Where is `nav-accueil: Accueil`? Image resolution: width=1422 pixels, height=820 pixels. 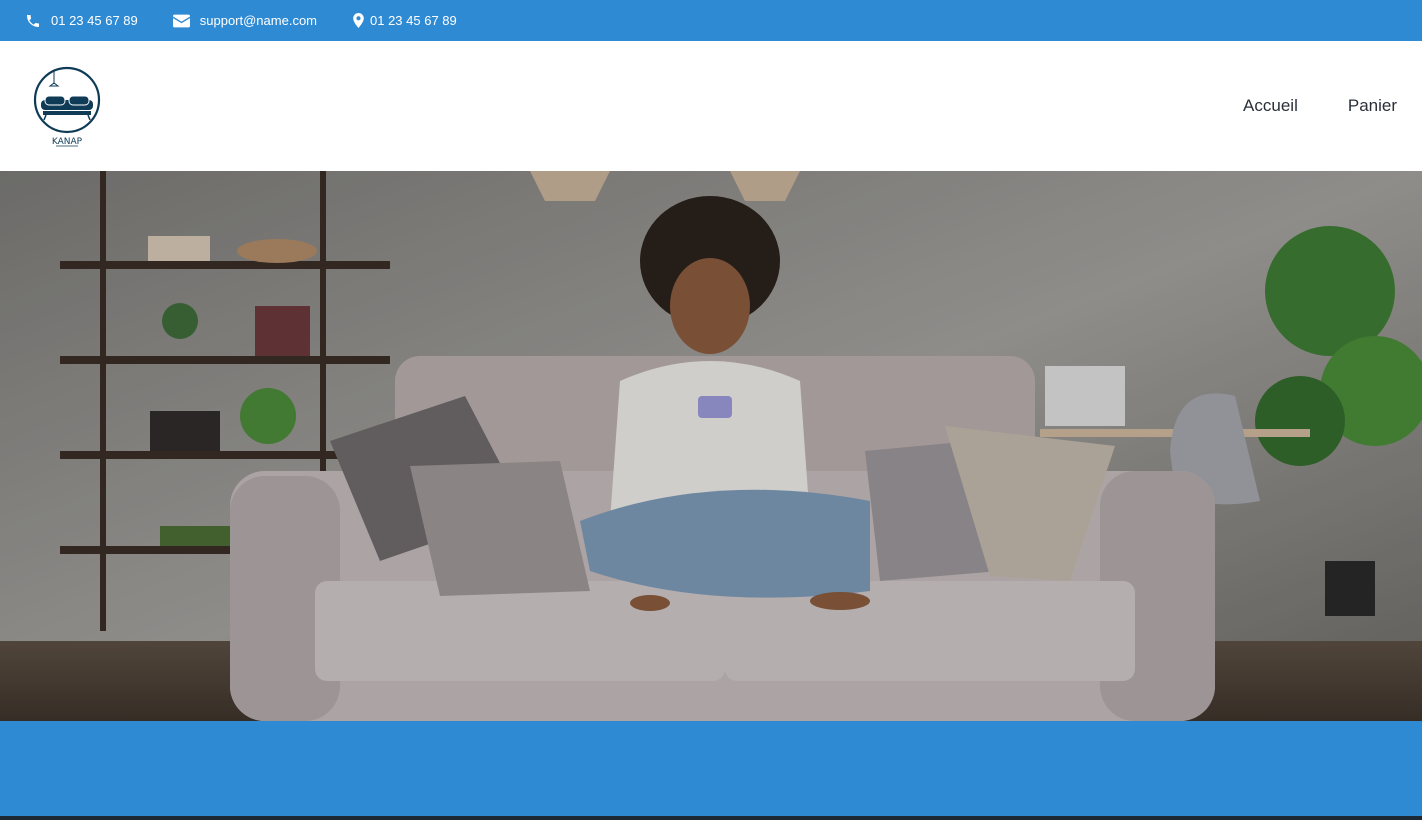 nav-accueil: Accueil is located at coordinates (1270, 106).